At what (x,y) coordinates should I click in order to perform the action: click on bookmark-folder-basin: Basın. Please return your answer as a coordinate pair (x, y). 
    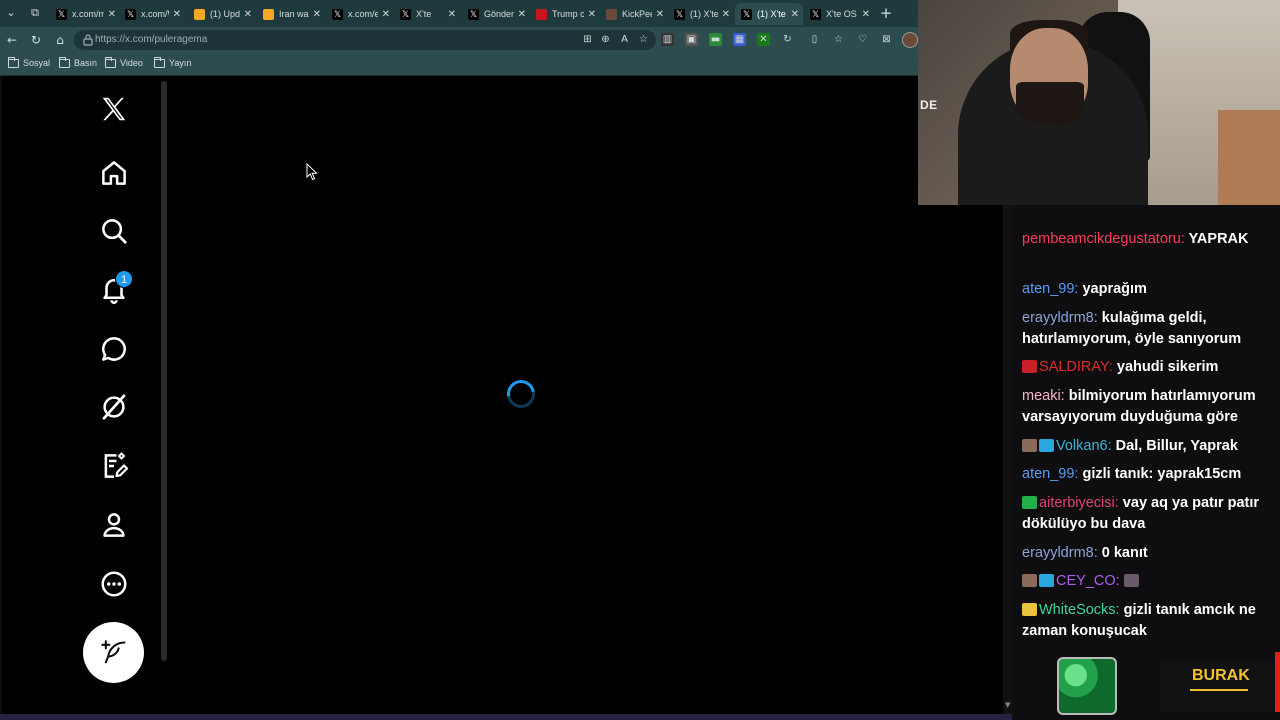
    Looking at the image, I should click on (78, 62).